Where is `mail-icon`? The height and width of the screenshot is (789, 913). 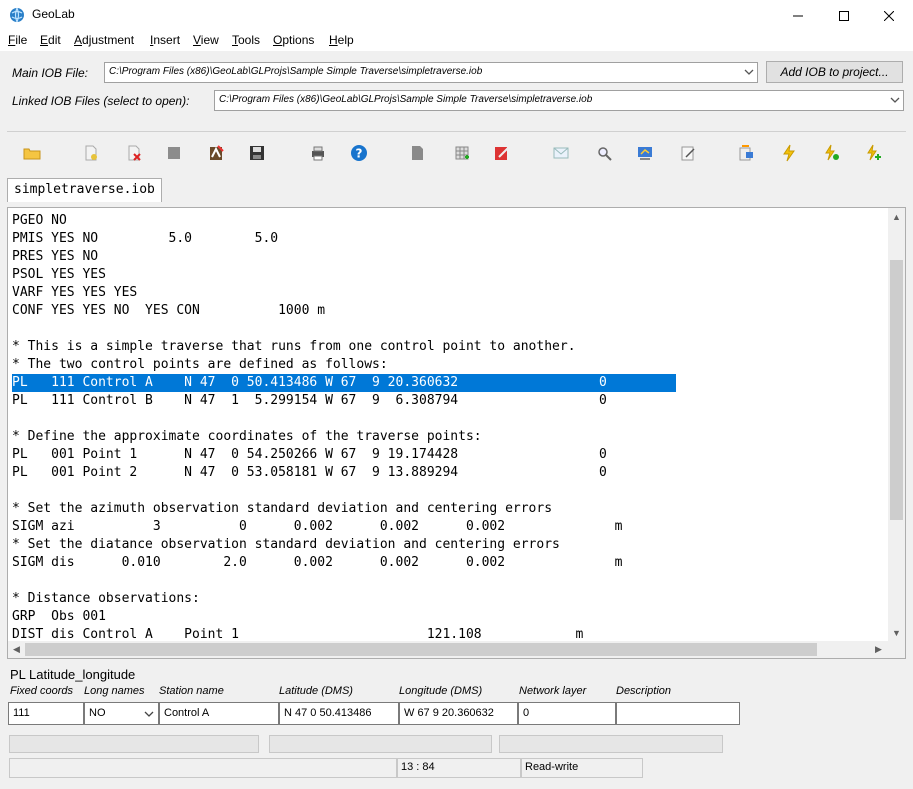 mail-icon is located at coordinates (561, 153).